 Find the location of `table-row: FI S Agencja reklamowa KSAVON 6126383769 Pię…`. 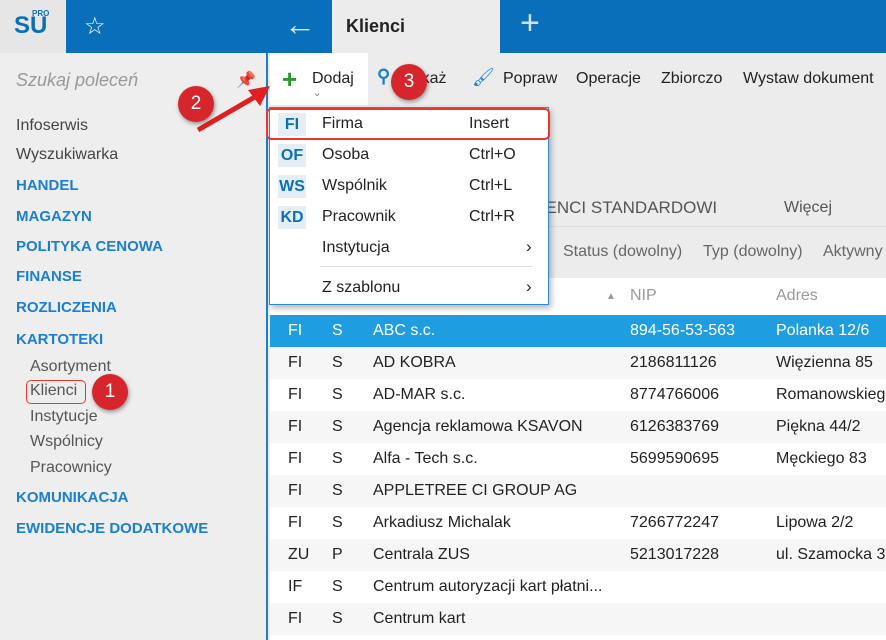

table-row: FI S Agencja reklamowa KSAVON 6126383769 Pię… is located at coordinates (578, 427).